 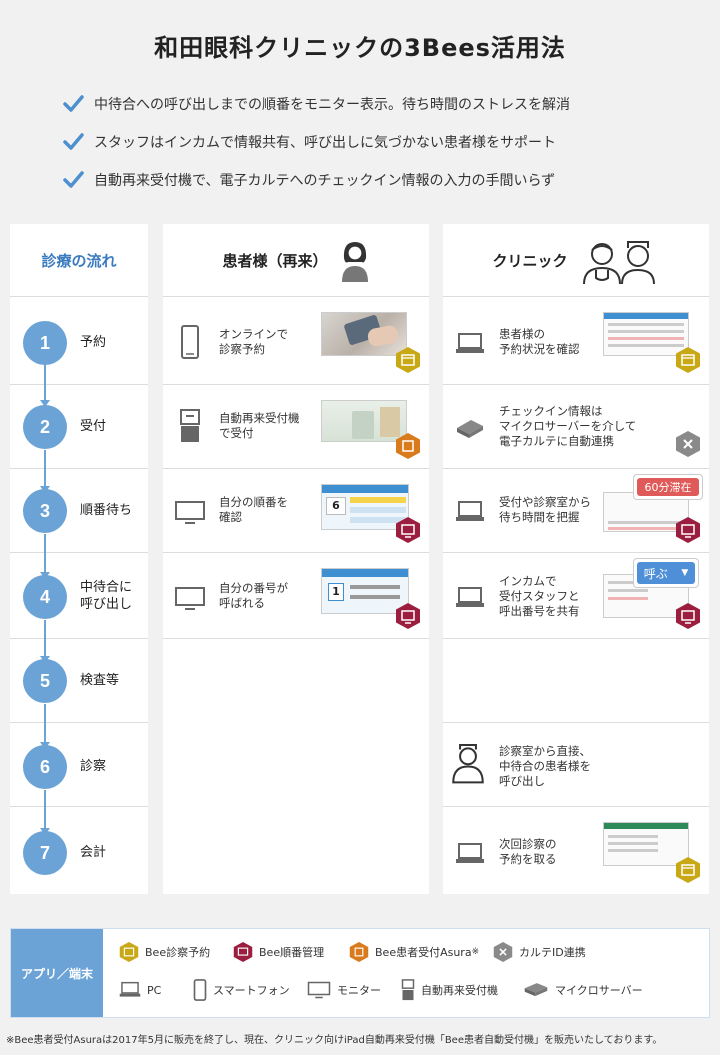 What do you see at coordinates (545, 509) in the screenshot?
I see `cell-text: 受付や診察室から 待ち時間を把握` at bounding box center [545, 509].